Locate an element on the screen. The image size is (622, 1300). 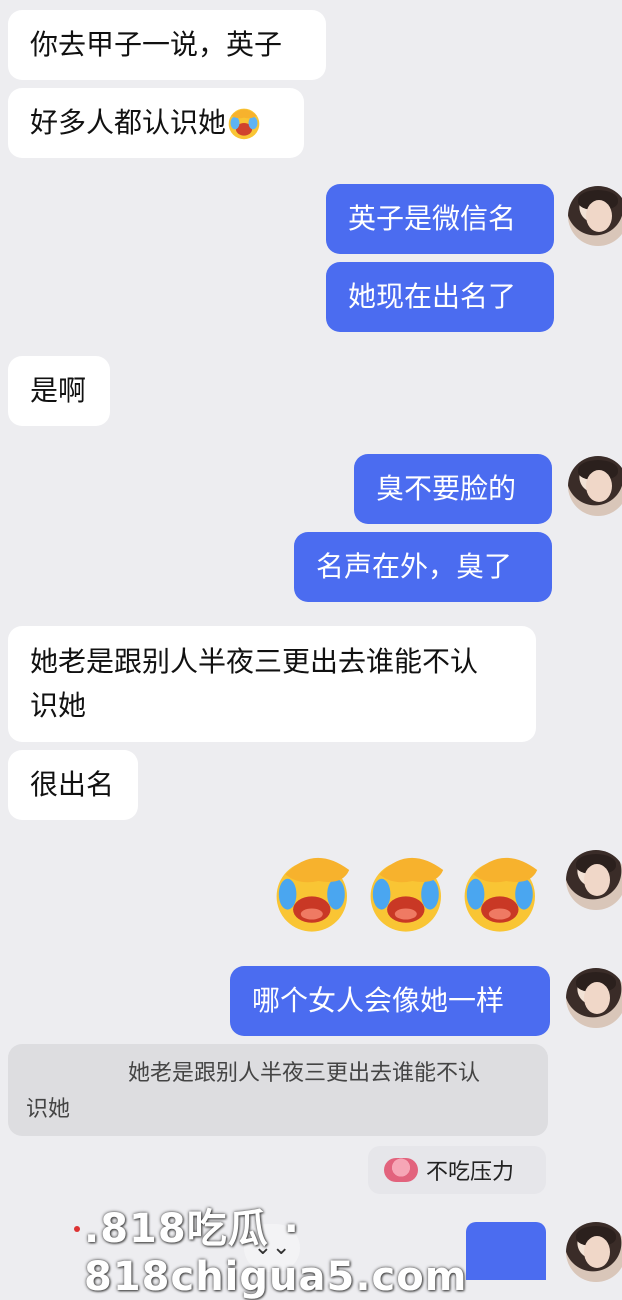
message-bubble-incoming: 是啊 is located at coordinates (59, 391).